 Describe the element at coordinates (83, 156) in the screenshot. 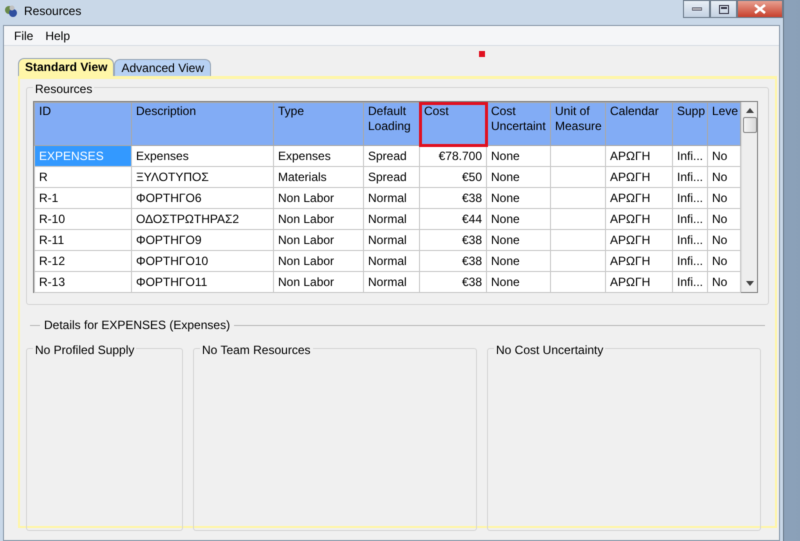

I see `table-cell: EXPENSES` at that location.